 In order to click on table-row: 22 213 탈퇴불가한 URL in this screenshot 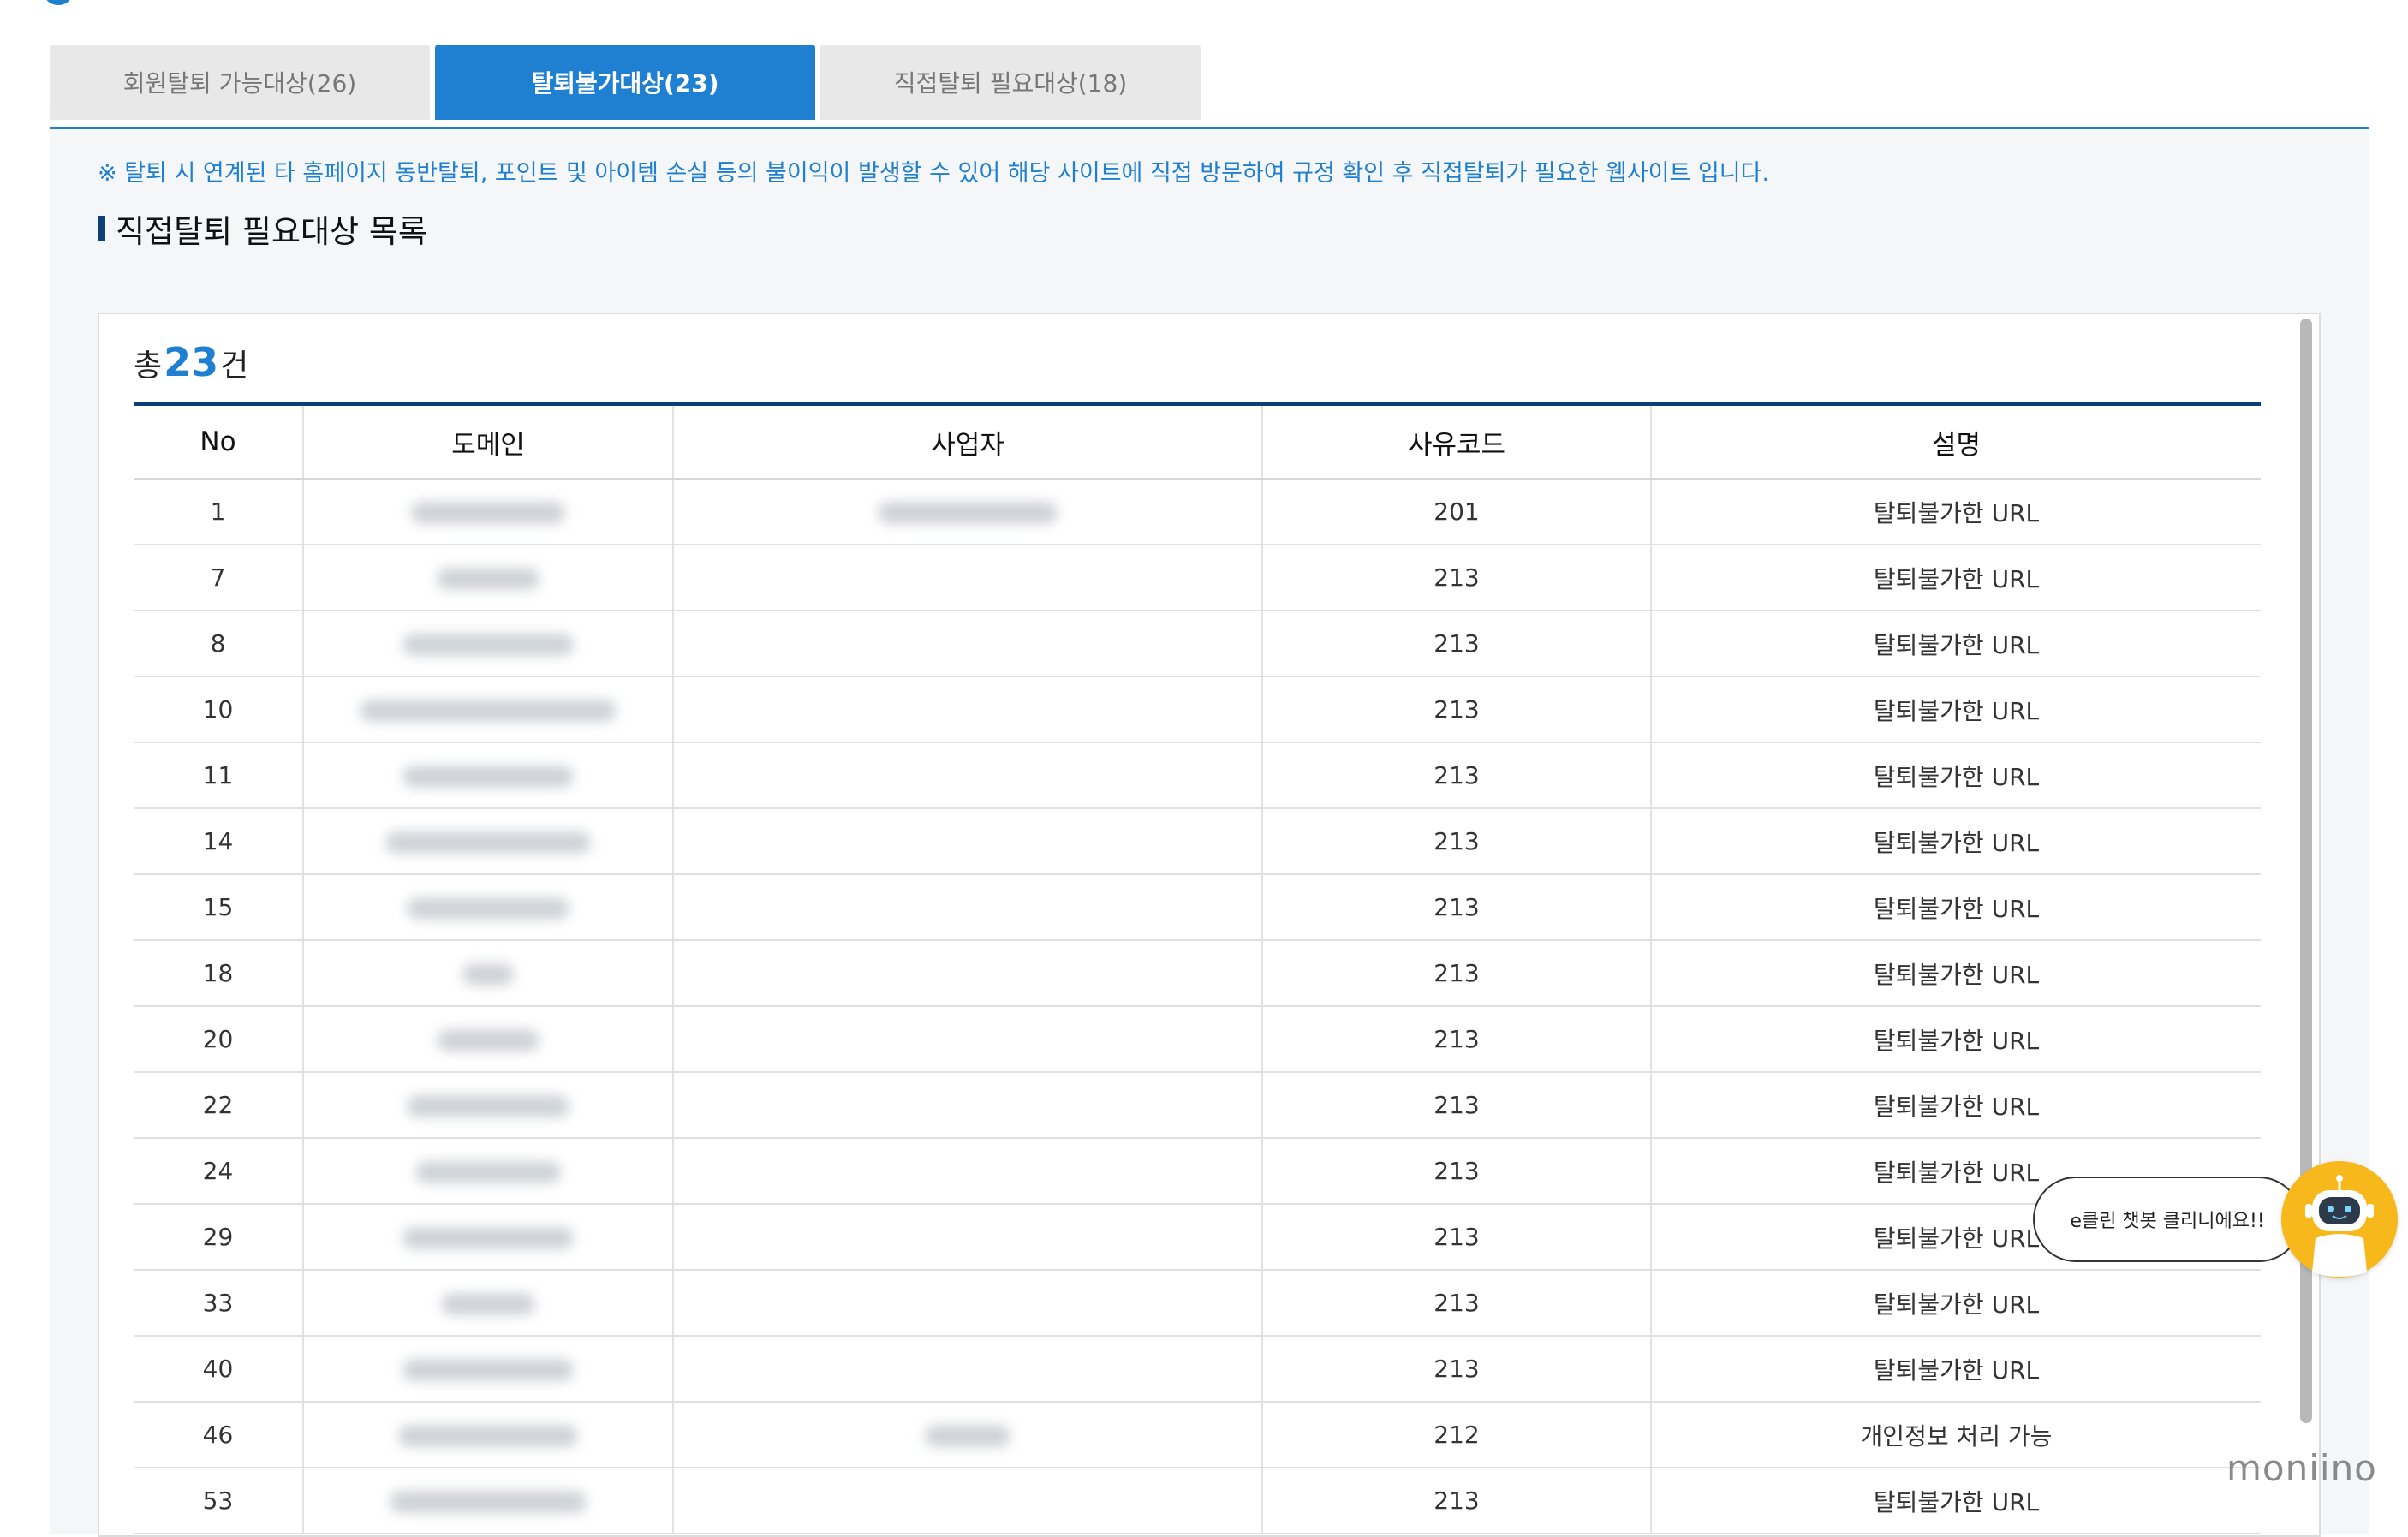, I will do `click(1197, 1105)`.